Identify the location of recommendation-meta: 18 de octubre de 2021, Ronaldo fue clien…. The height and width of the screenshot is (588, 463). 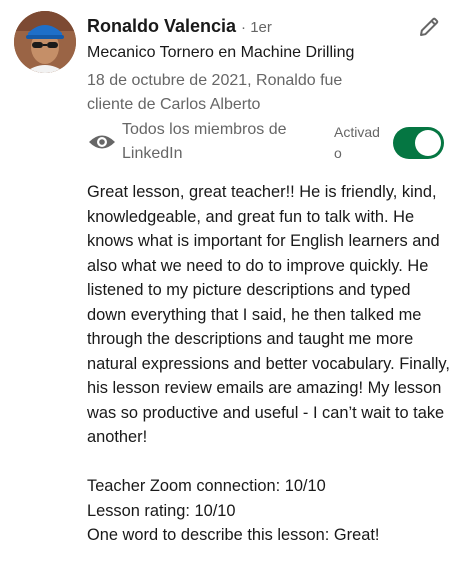
(215, 92).